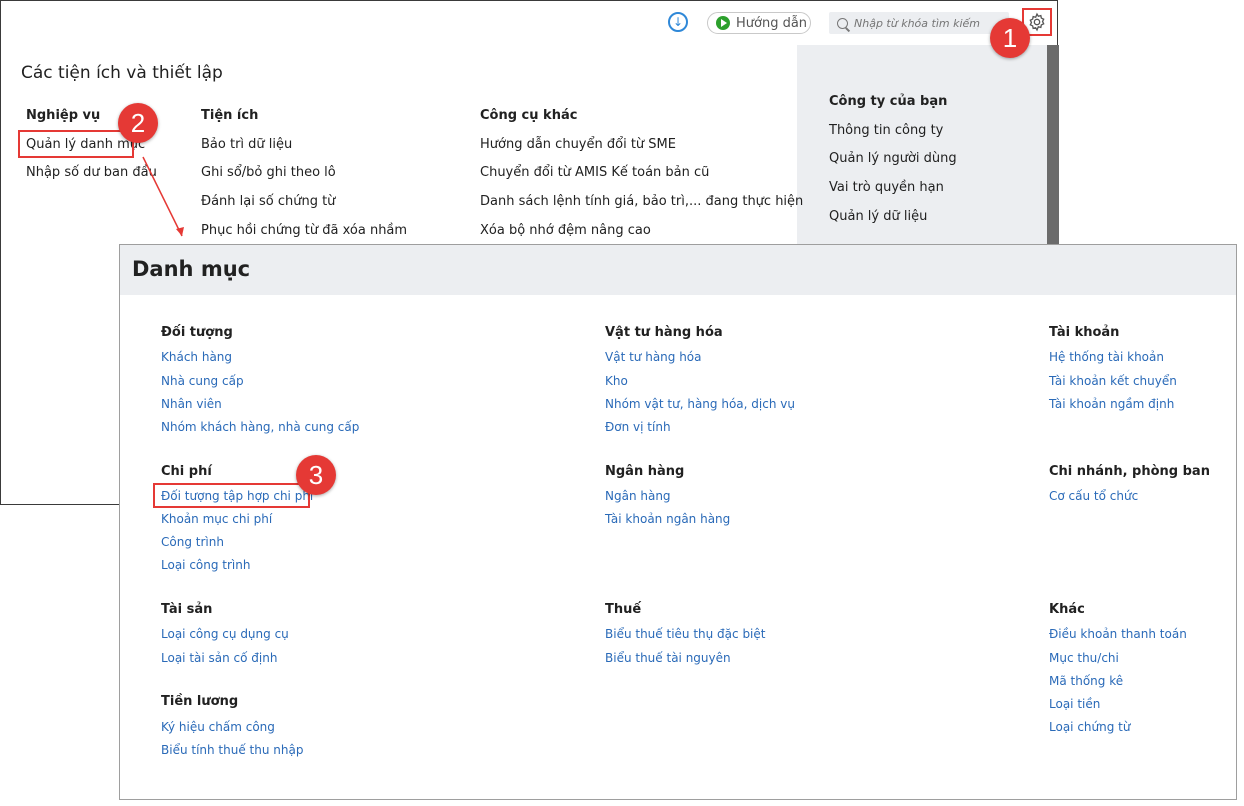  Describe the element at coordinates (1093, 496) in the screenshot. I see `link-org-structure: Cơ cấu tổ chức` at that location.